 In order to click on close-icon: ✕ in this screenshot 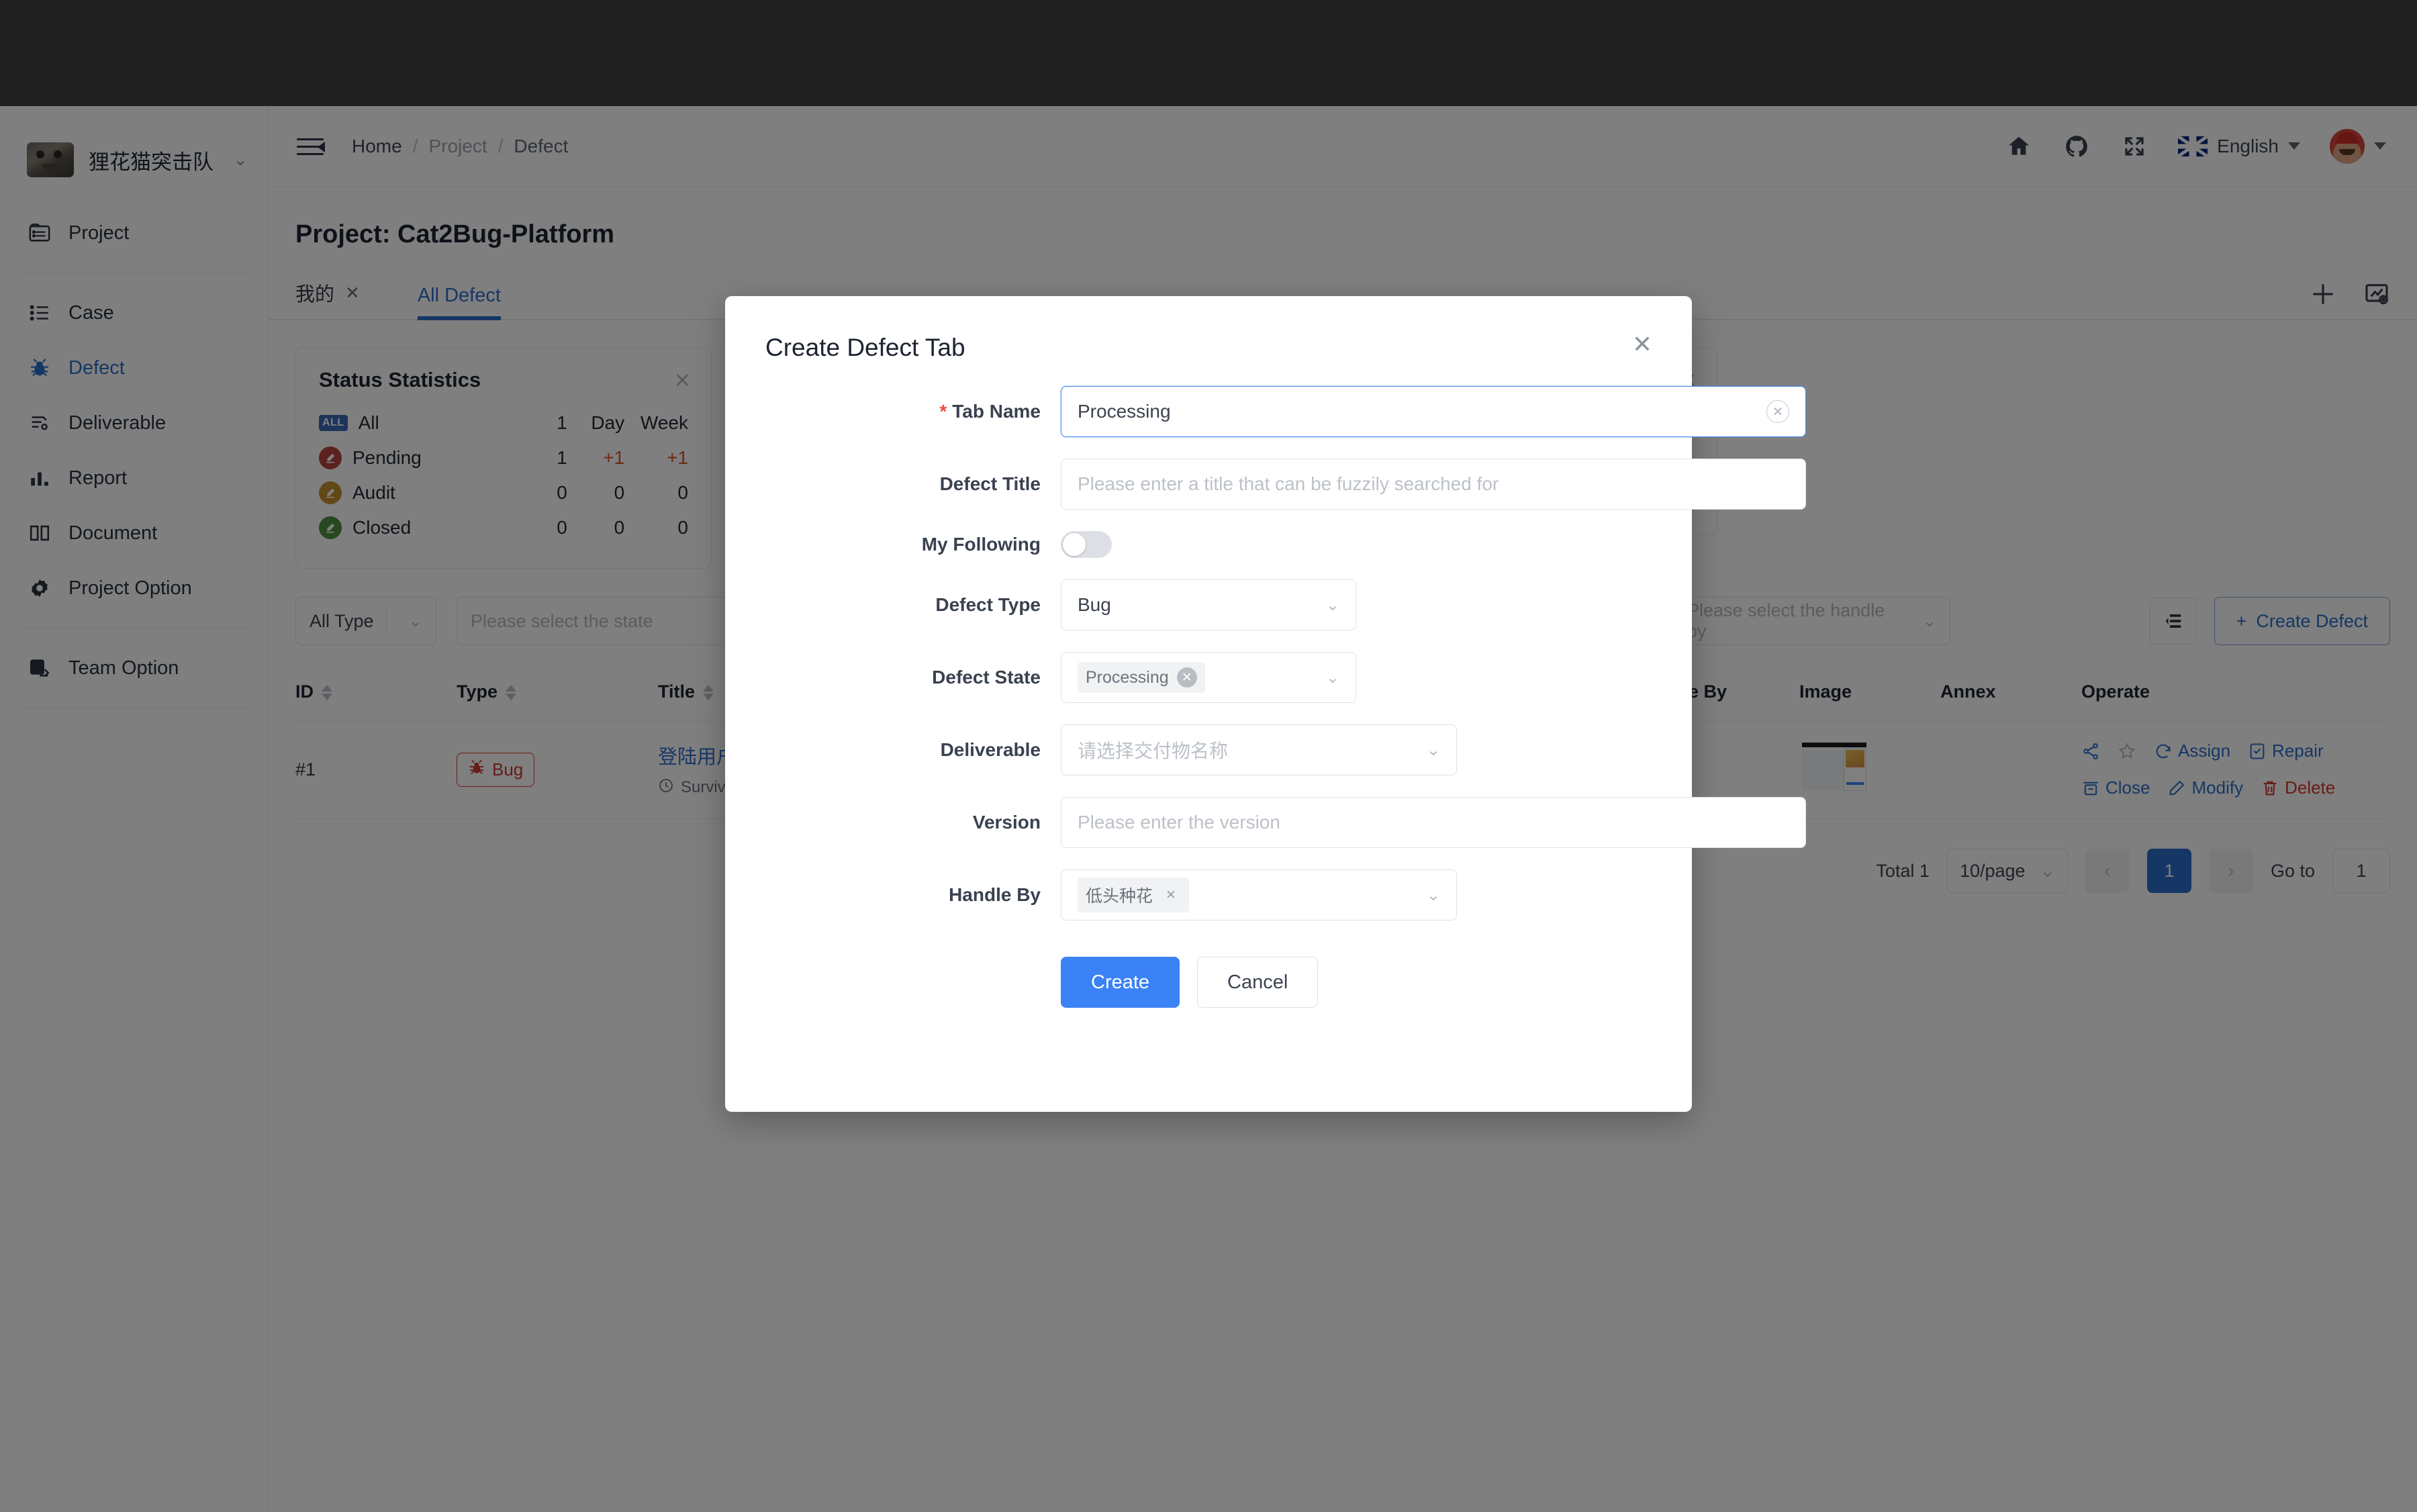, I will do `click(1642, 346)`.